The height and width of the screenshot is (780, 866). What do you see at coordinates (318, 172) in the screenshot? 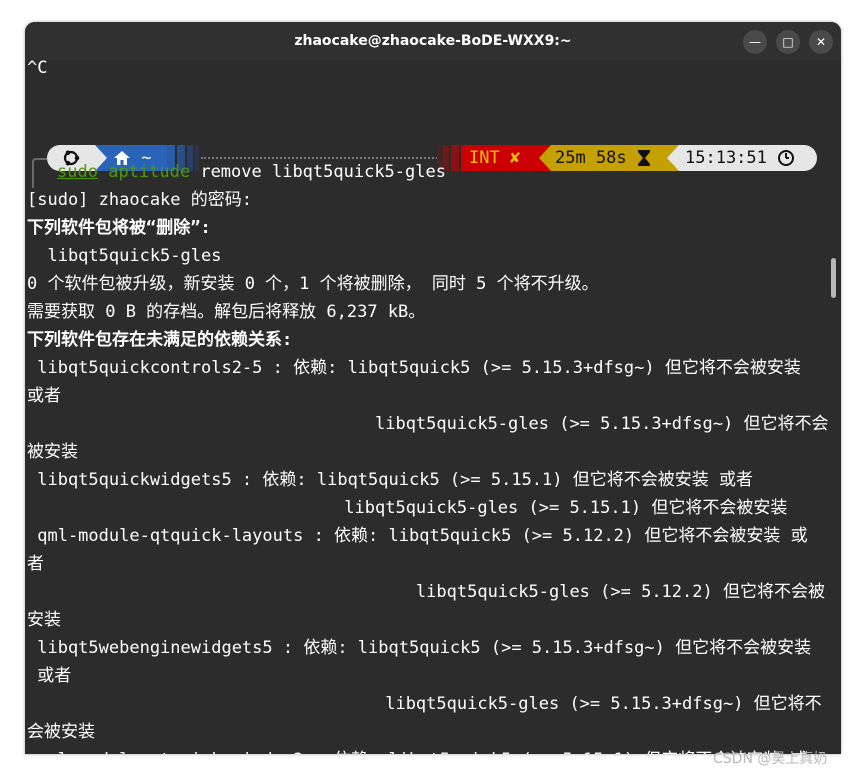
I see `command-args: remove libqt5quick5-gles` at bounding box center [318, 172].